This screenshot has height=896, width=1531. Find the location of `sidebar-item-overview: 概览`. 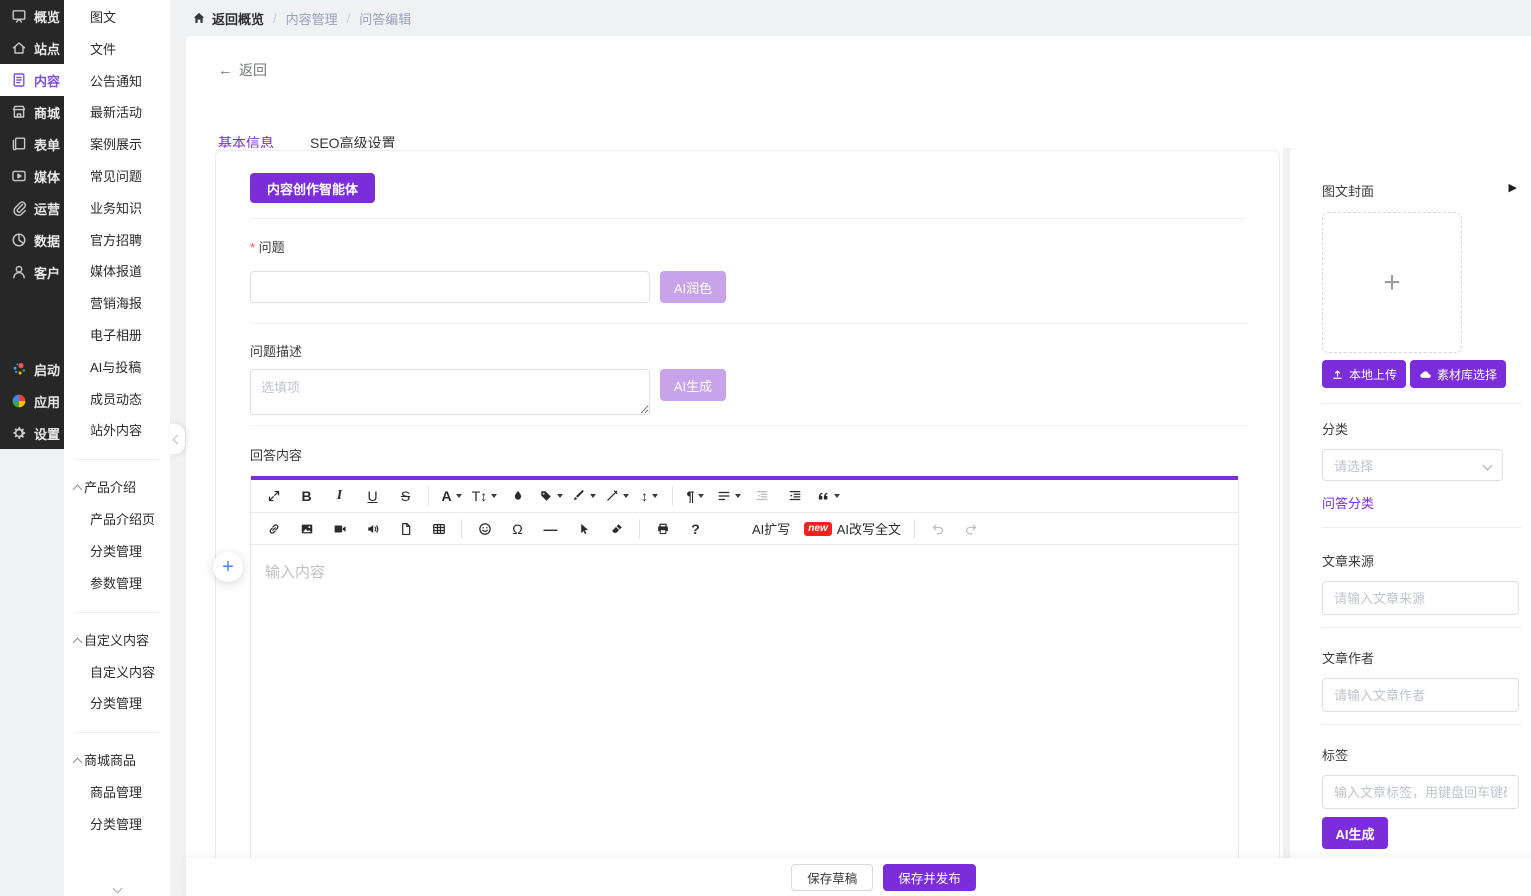

sidebar-item-overview: 概览 is located at coordinates (32, 16).